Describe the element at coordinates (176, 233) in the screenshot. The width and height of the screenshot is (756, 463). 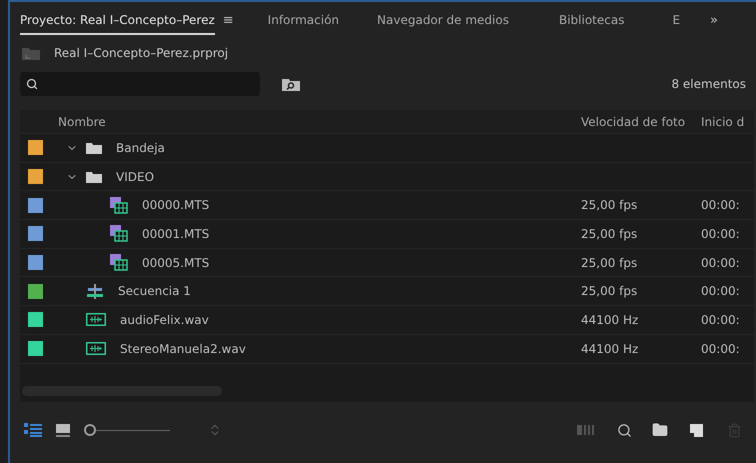
I see `item-name: 00001.MTS` at that location.